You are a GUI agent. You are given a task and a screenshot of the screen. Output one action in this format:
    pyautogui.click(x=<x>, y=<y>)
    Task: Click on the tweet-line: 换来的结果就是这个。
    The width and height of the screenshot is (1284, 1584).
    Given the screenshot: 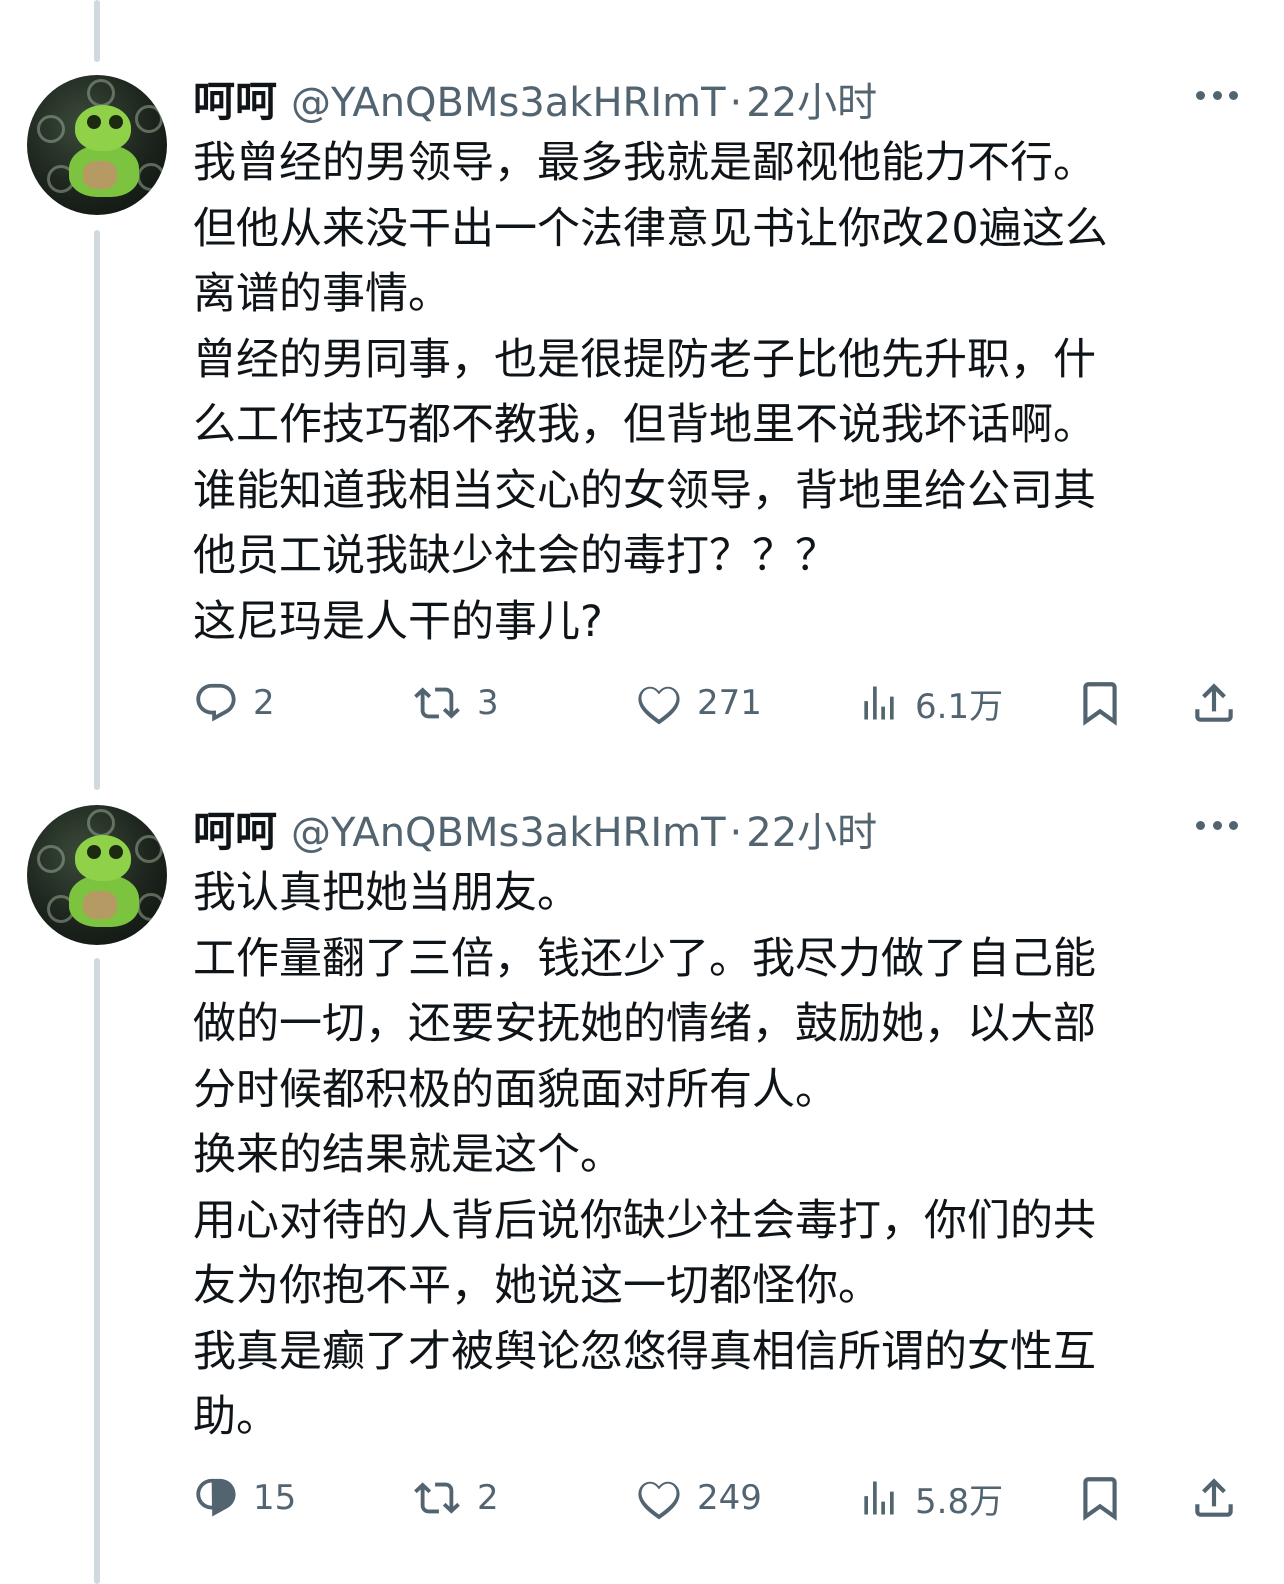 What is the action you would take?
    pyautogui.click(x=408, y=1155)
    